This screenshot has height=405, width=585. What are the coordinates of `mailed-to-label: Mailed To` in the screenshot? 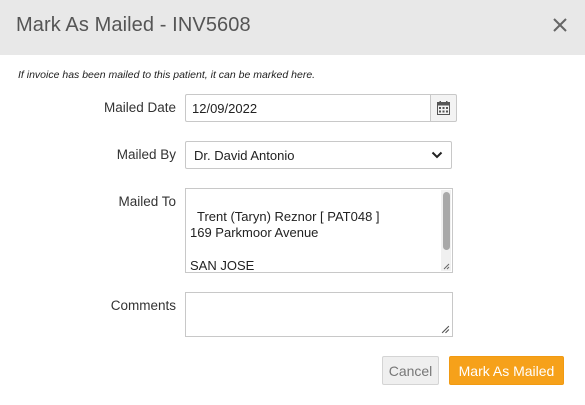 It's located at (147, 201).